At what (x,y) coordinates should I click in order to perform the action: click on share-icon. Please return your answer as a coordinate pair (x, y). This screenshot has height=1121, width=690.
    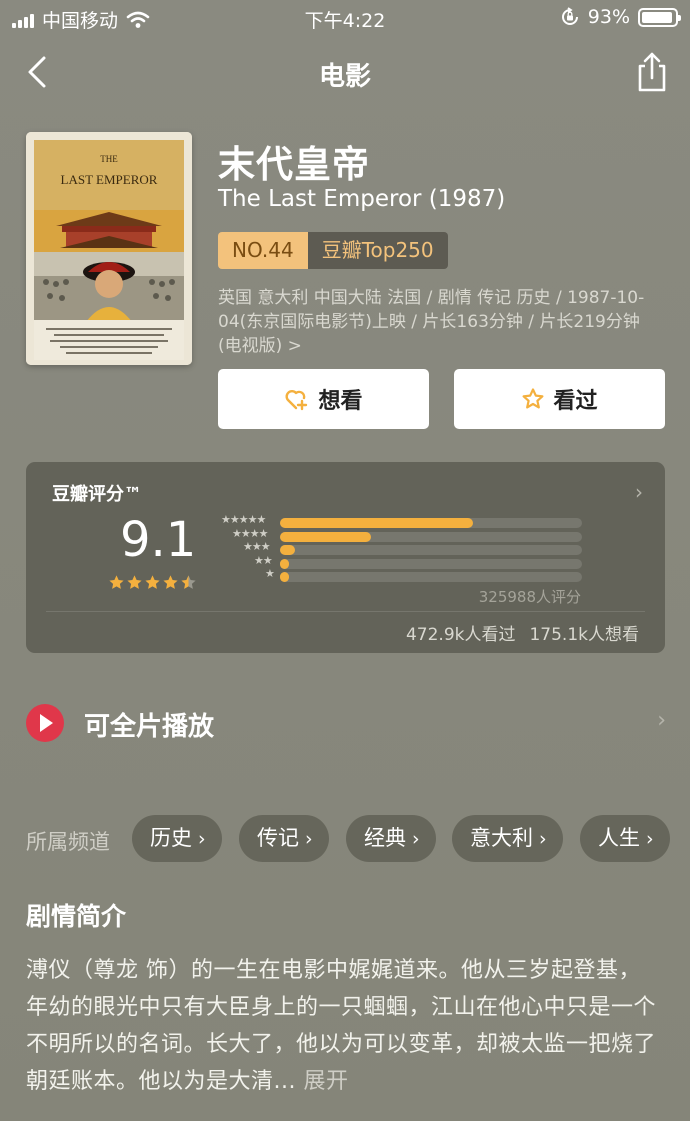
    Looking at the image, I should click on (652, 72).